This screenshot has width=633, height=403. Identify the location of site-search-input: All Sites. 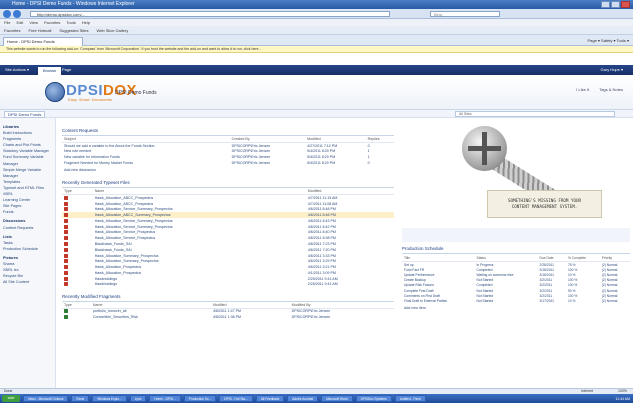
(535, 114).